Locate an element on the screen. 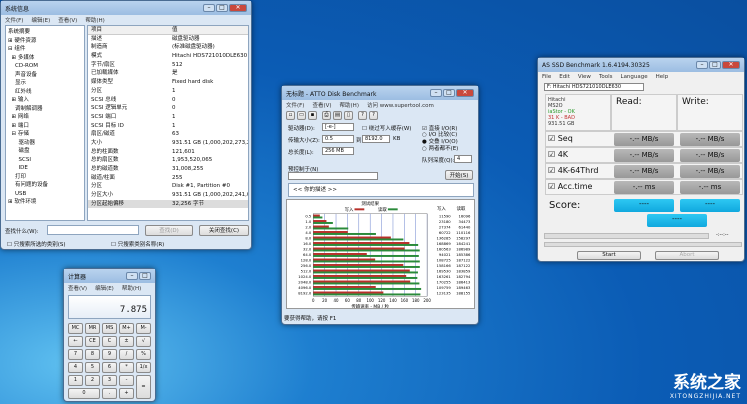 This screenshot has width=747, height=404. tree-item: 显示 is located at coordinates (45, 83).